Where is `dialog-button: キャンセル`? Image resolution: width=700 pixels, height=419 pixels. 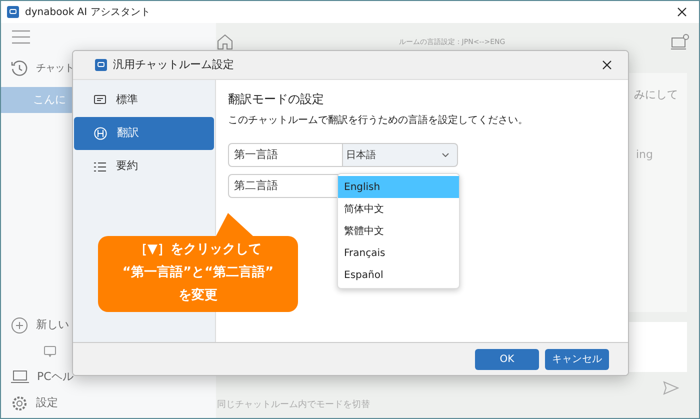 dialog-button: キャンセル is located at coordinates (577, 359).